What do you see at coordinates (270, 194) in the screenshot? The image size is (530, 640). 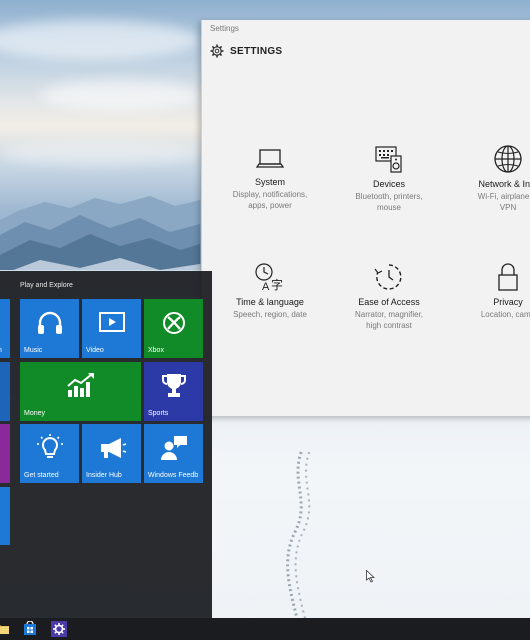 I see `tile-desc: Display, notifications,` at bounding box center [270, 194].